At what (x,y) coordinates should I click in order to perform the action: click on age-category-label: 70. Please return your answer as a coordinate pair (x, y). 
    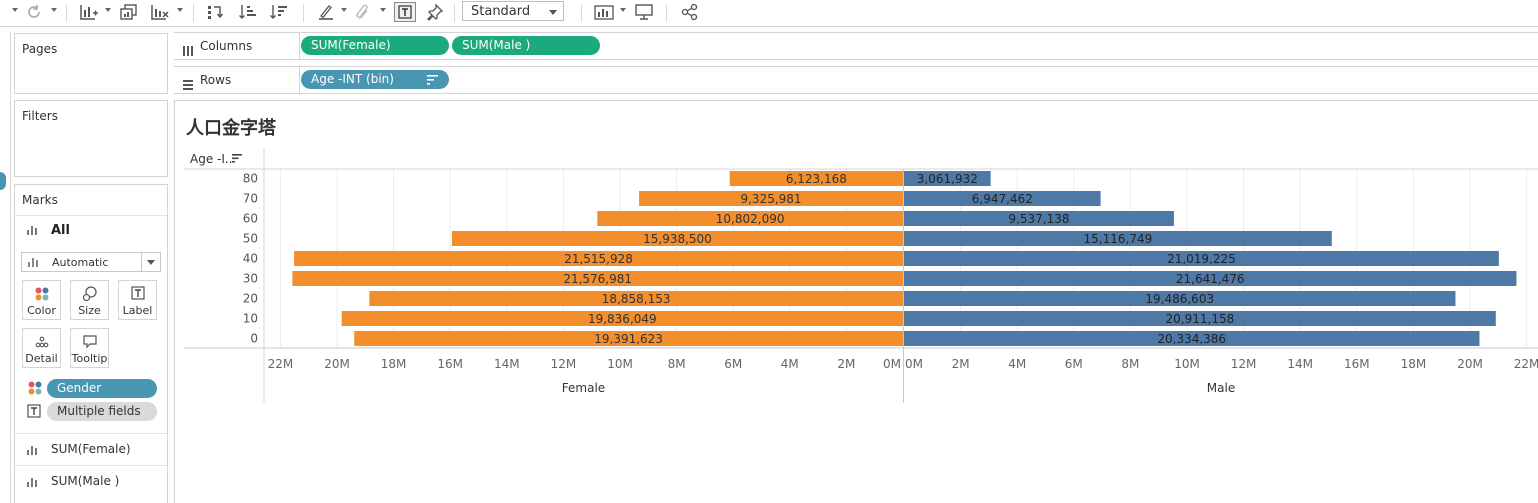
    Looking at the image, I should click on (250, 199).